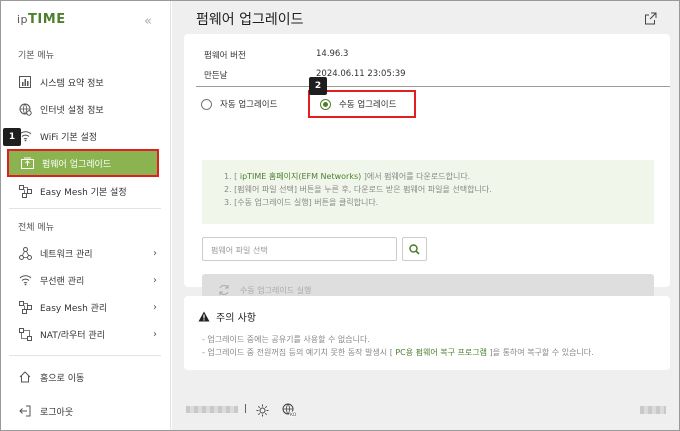  I want to click on network-icon, so click(25, 253).